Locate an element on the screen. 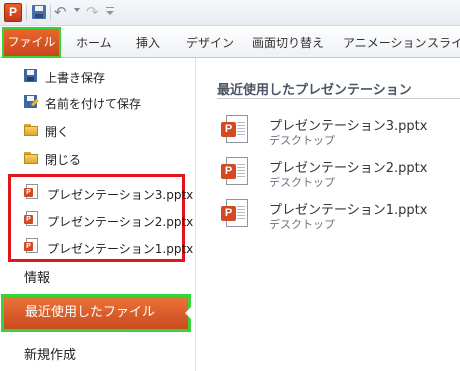 This screenshot has width=460, height=371. tab-animations: アニメーション is located at coordinates (385, 42).